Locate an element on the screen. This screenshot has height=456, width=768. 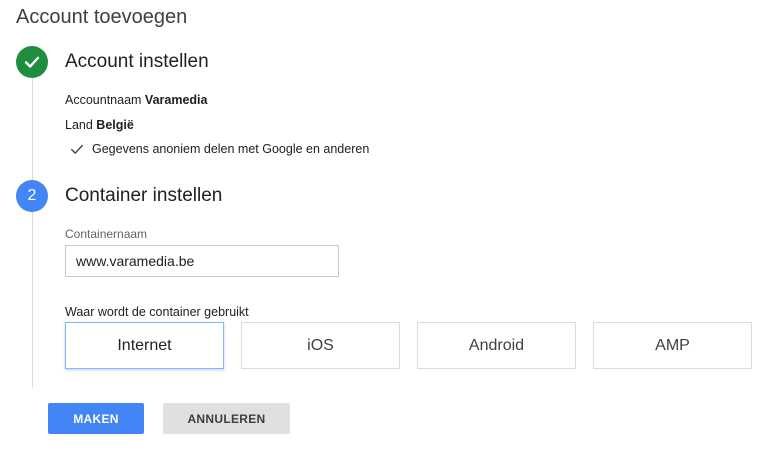
country-value: België is located at coordinates (115, 125).